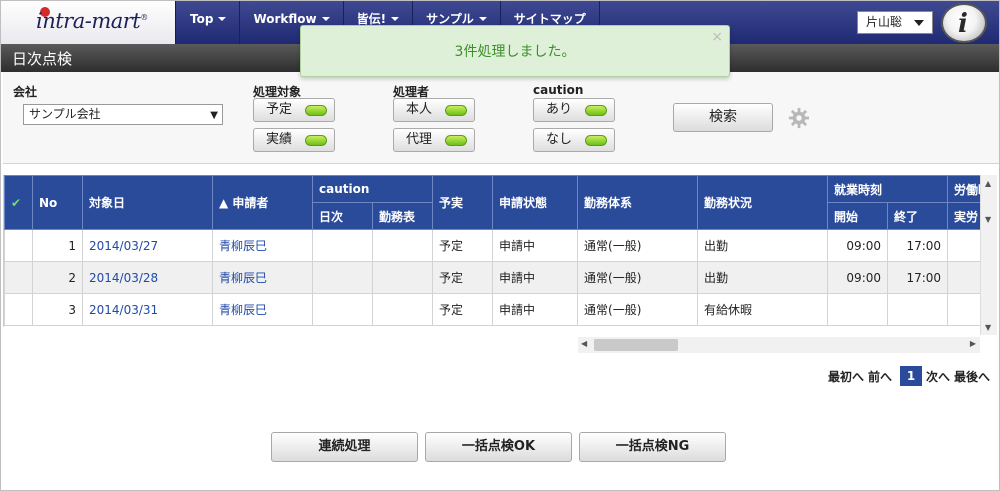 The image size is (1000, 491). I want to click on cell-start, so click(858, 309).